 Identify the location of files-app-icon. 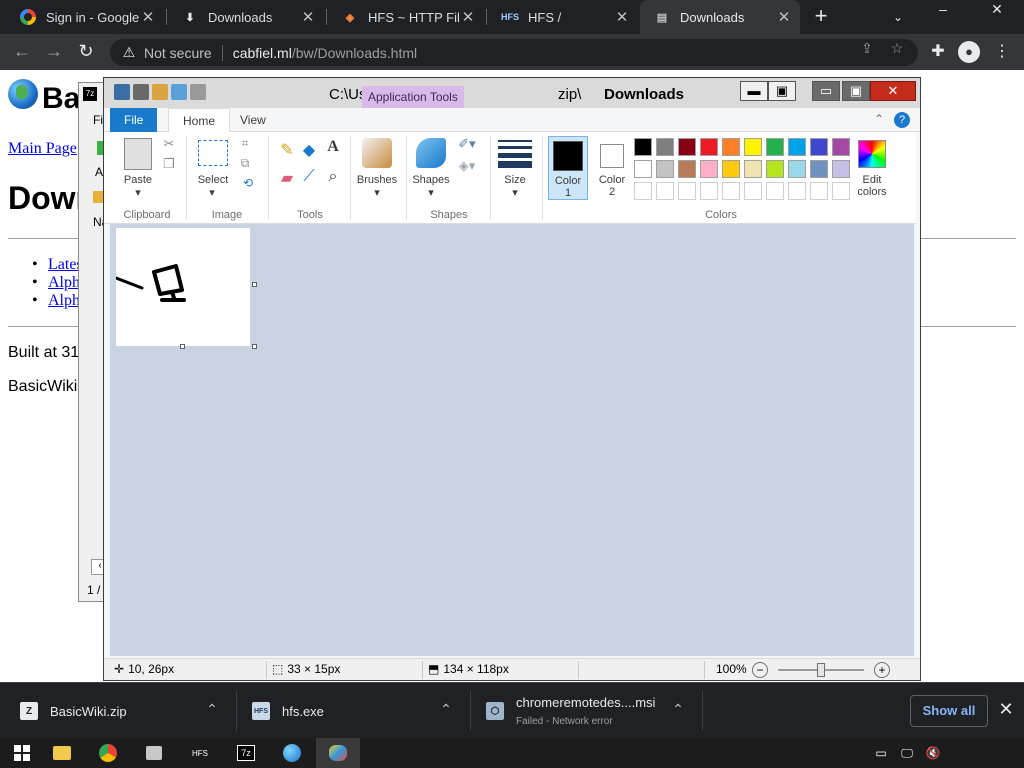
(154, 753).